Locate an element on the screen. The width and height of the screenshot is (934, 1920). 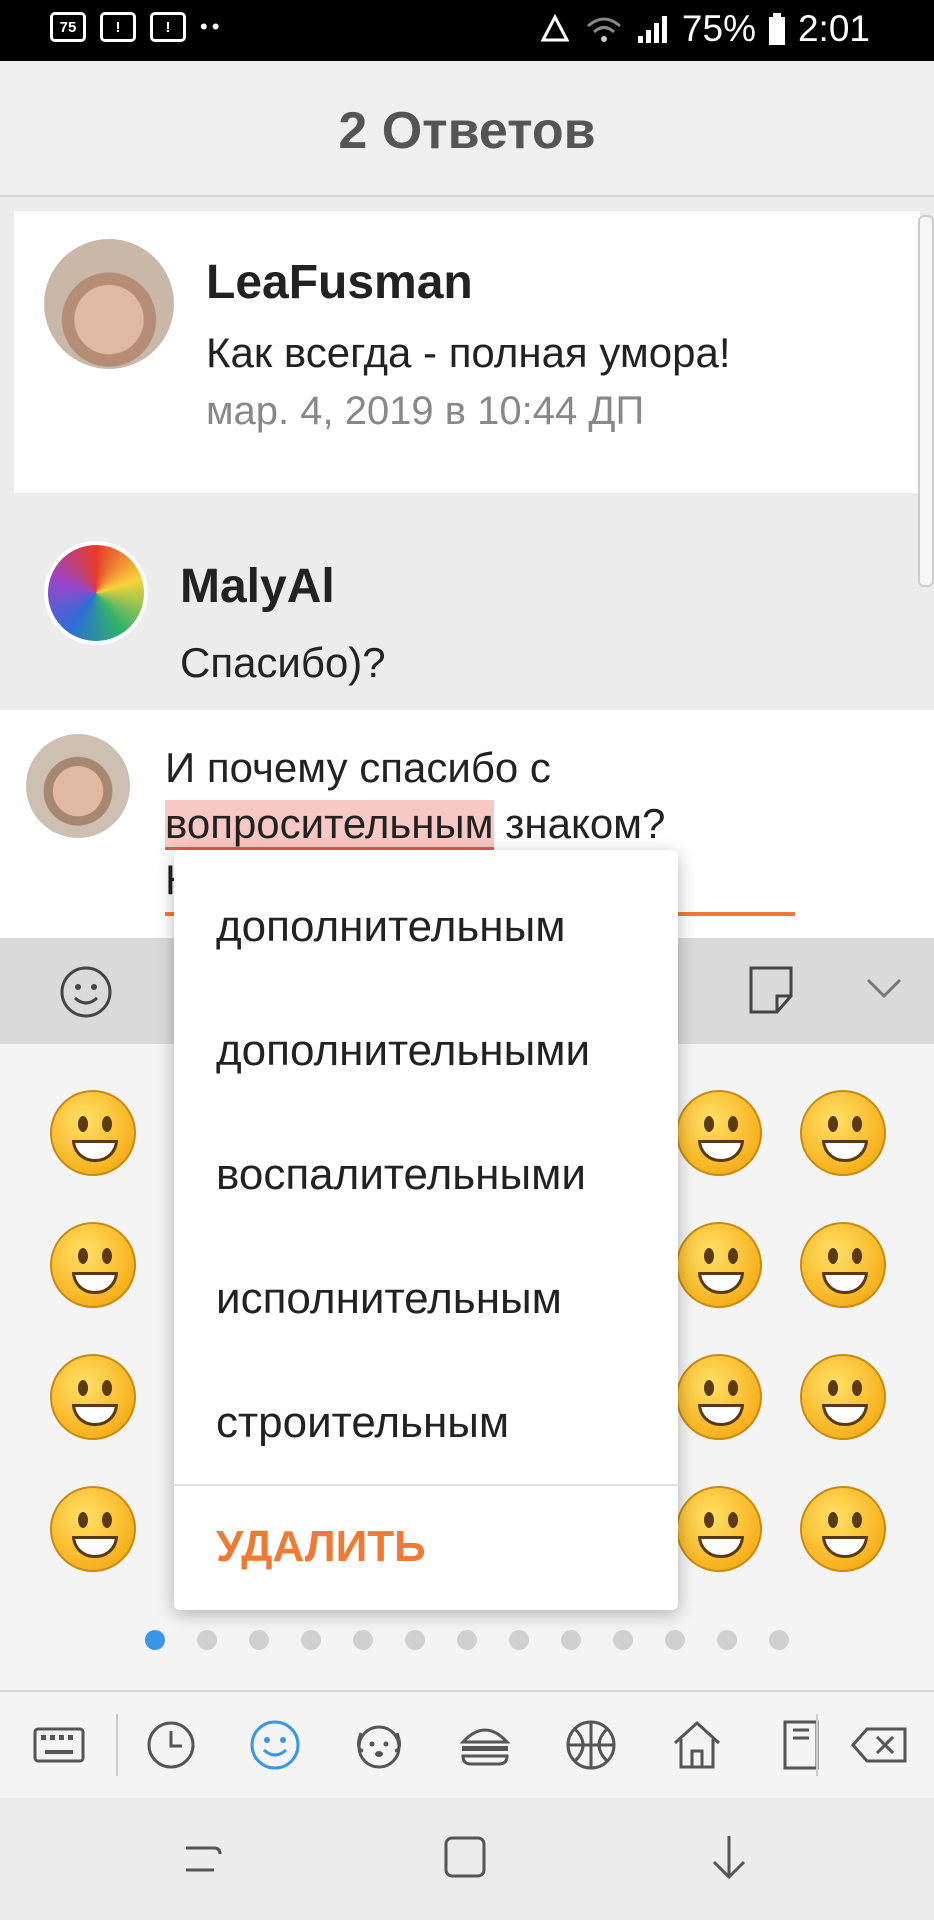
sticker-icon is located at coordinates (771, 990).